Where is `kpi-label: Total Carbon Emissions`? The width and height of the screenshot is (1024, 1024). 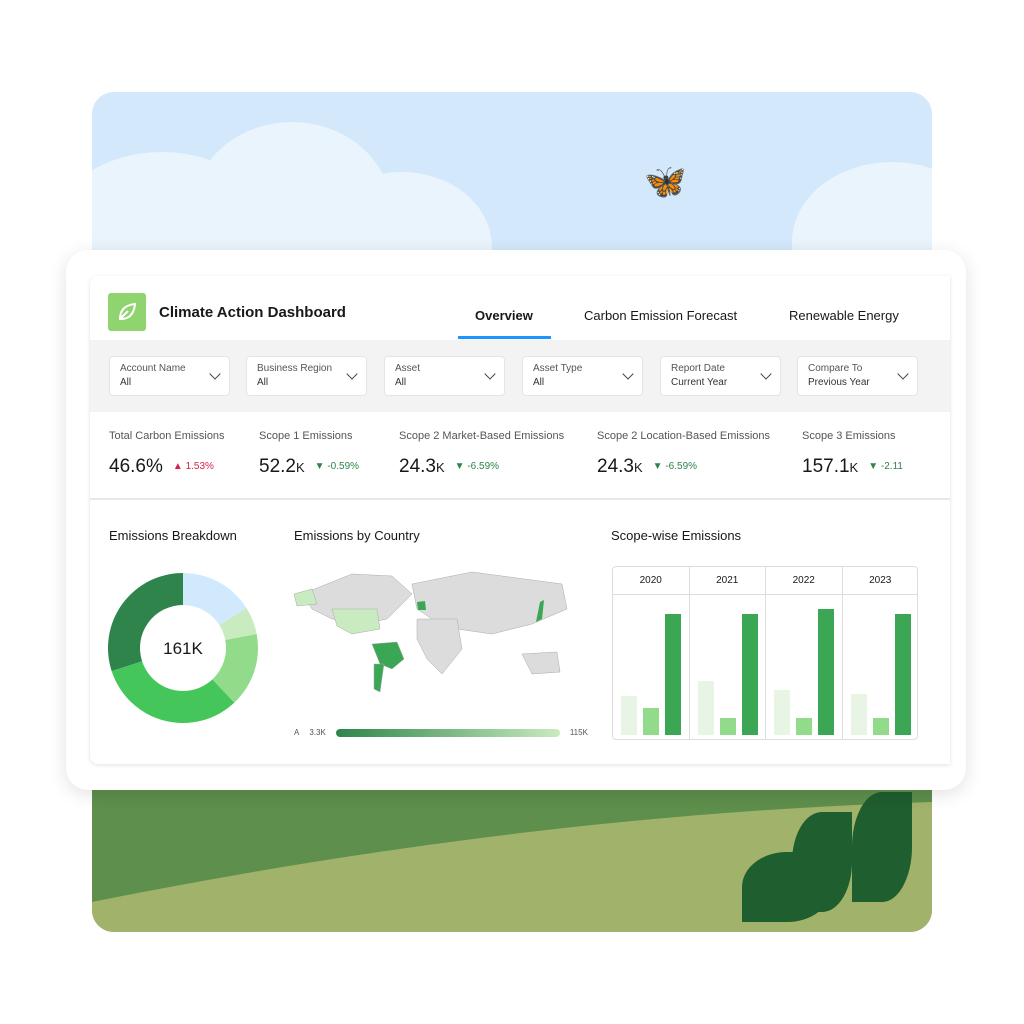
kpi-label: Total Carbon Emissions is located at coordinates (167, 436).